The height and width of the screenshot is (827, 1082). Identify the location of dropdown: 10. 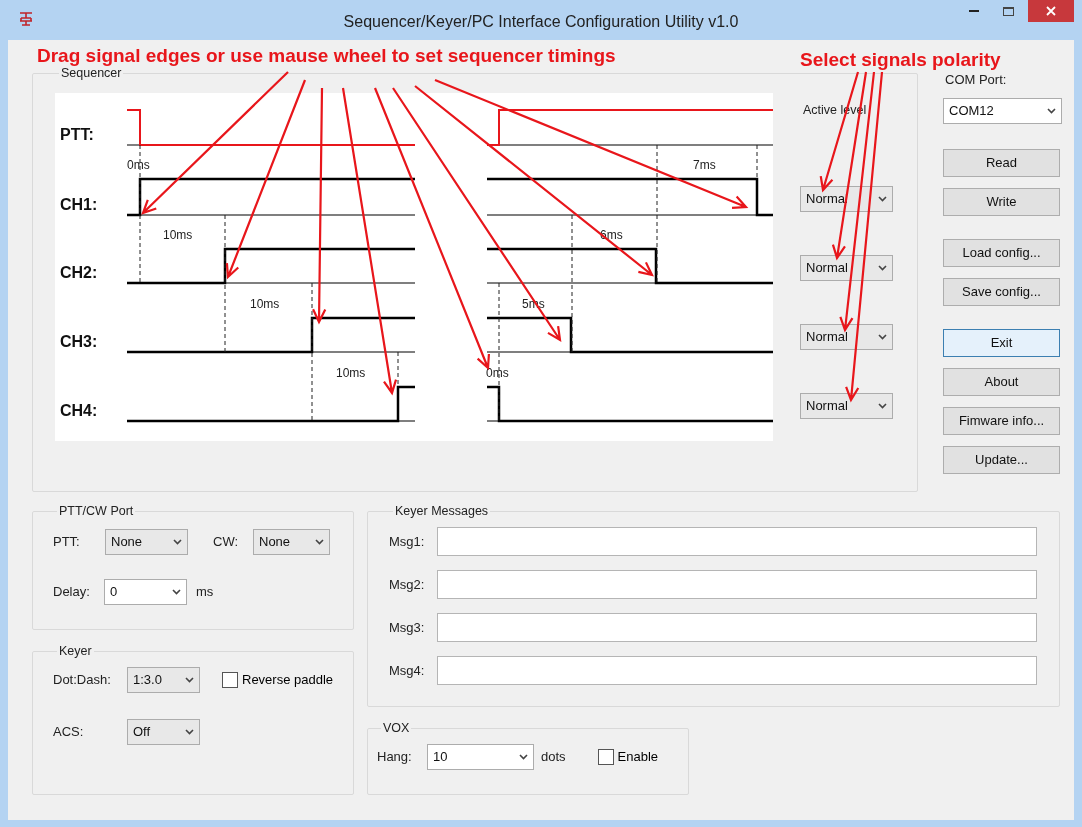
(480, 756).